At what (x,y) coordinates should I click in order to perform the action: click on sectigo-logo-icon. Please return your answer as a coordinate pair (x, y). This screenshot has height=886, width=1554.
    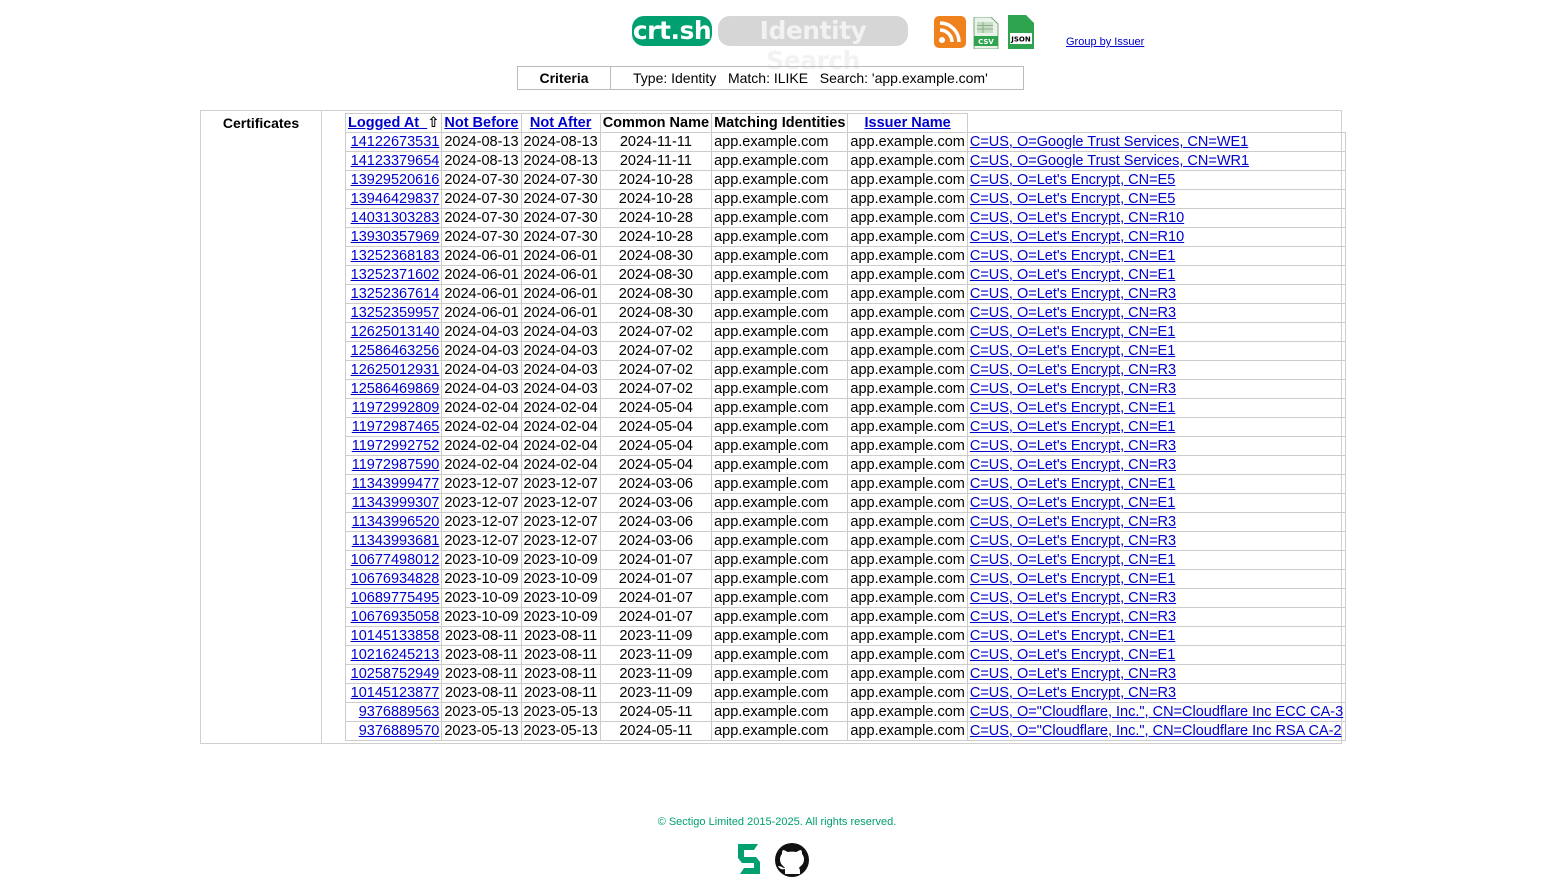
    Looking at the image, I should click on (749, 859).